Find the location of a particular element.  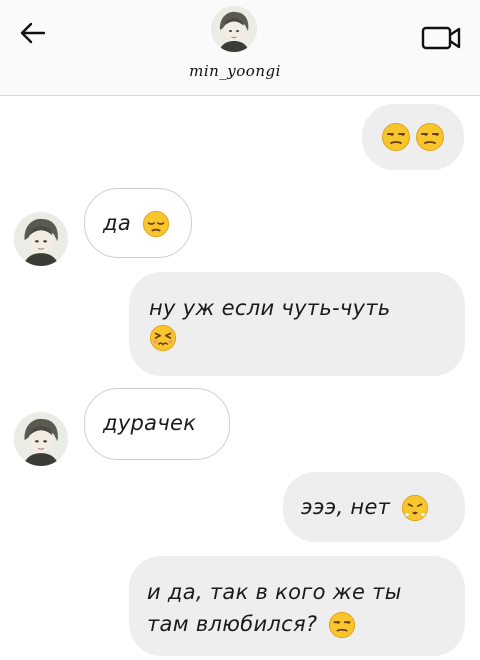

arrow-left-icon is located at coordinates (33, 33).